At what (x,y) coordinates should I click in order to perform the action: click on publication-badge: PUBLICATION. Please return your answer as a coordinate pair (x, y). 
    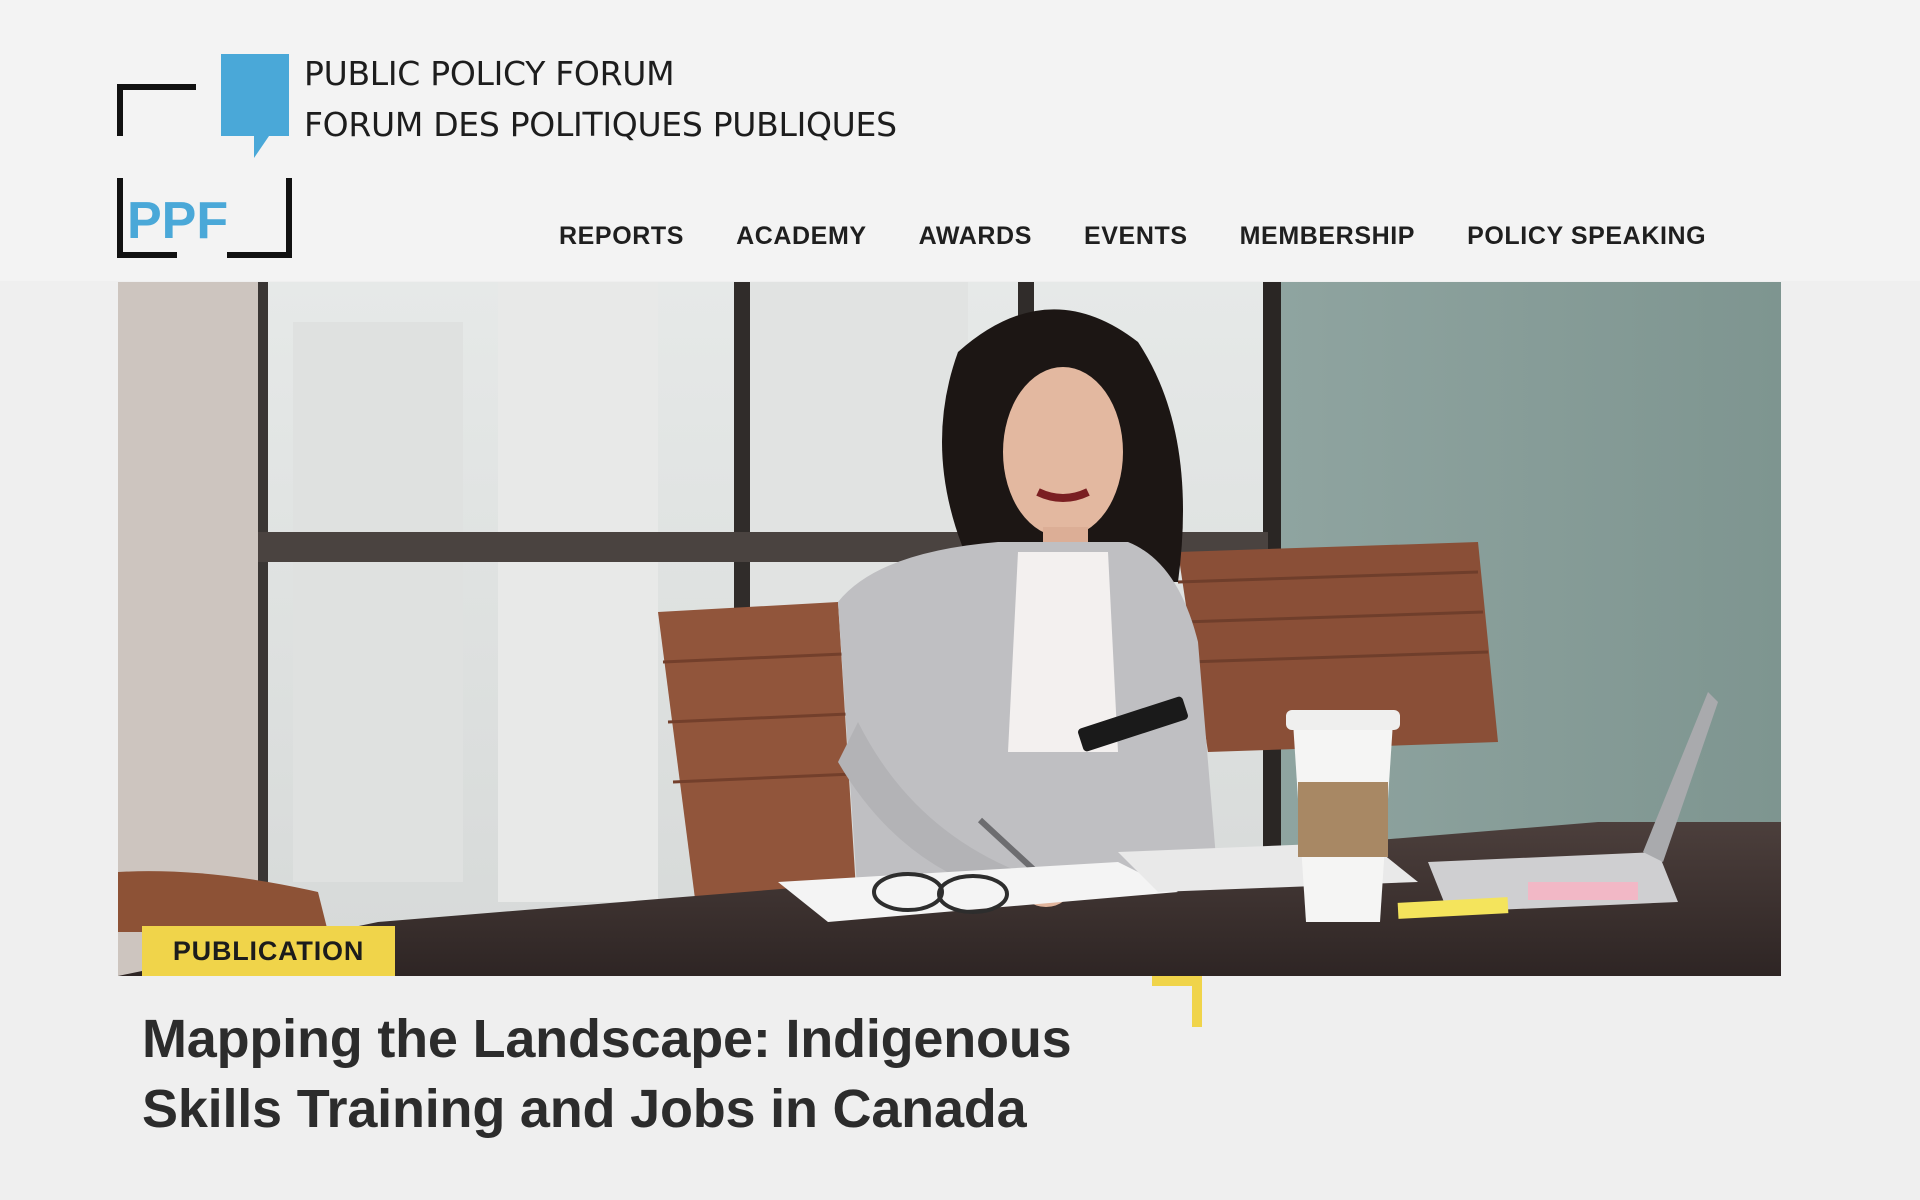
    Looking at the image, I should click on (268, 951).